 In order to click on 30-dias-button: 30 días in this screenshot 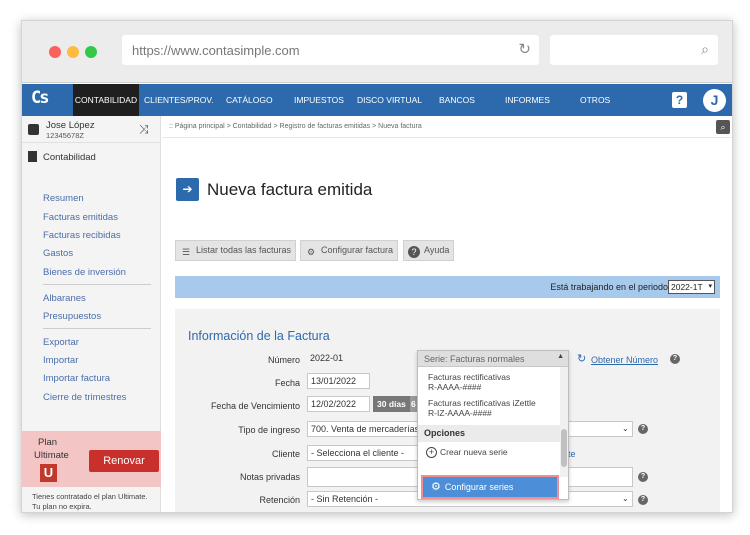, I will do `click(391, 404)`.